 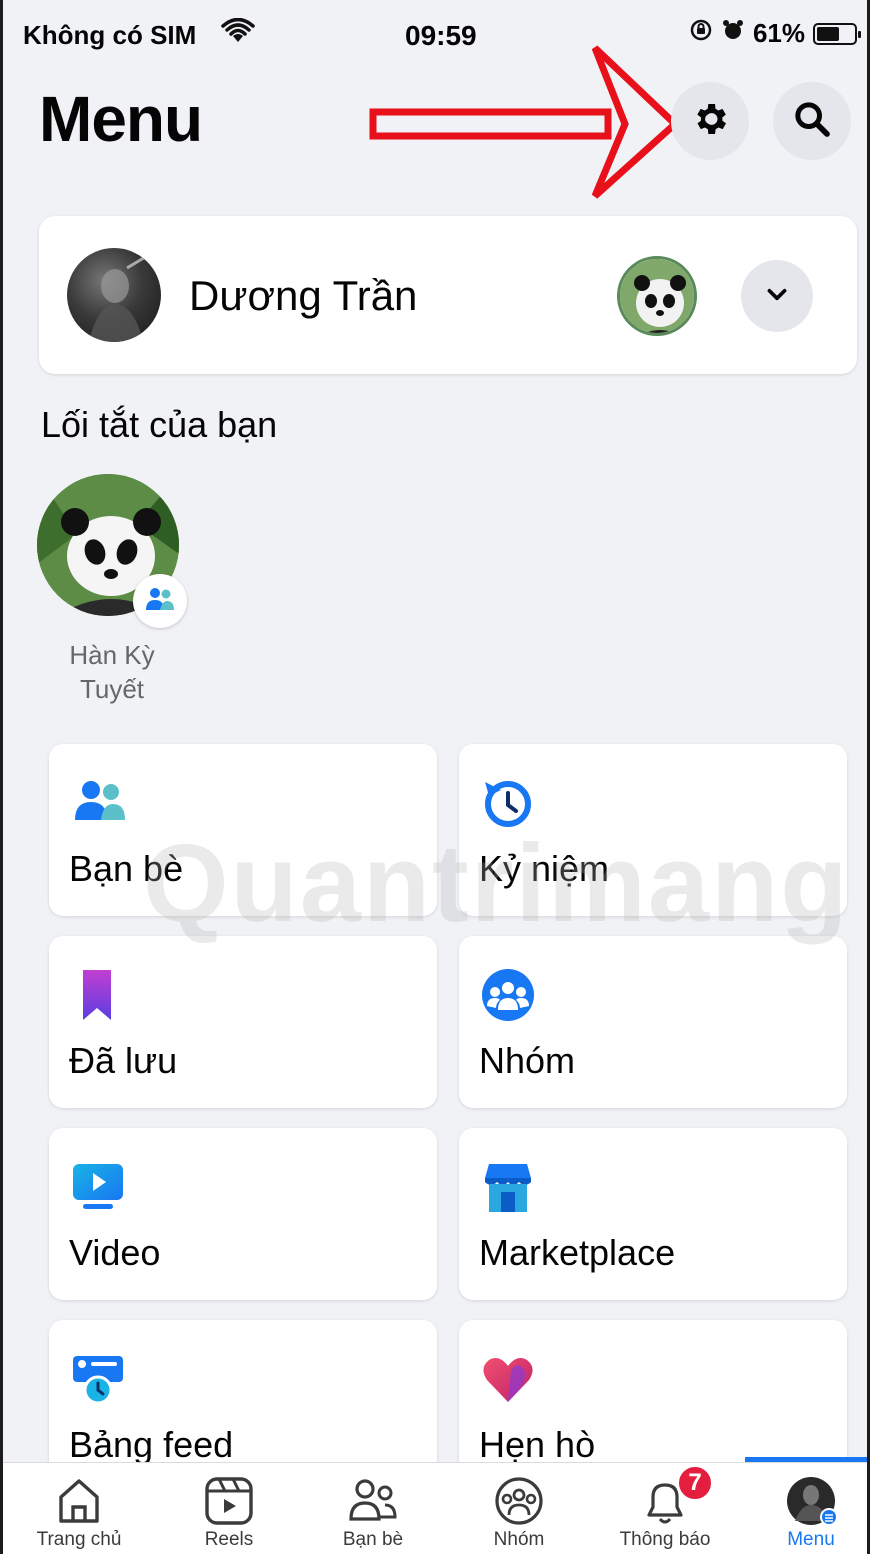 I want to click on battery-fill, so click(x=828, y=33).